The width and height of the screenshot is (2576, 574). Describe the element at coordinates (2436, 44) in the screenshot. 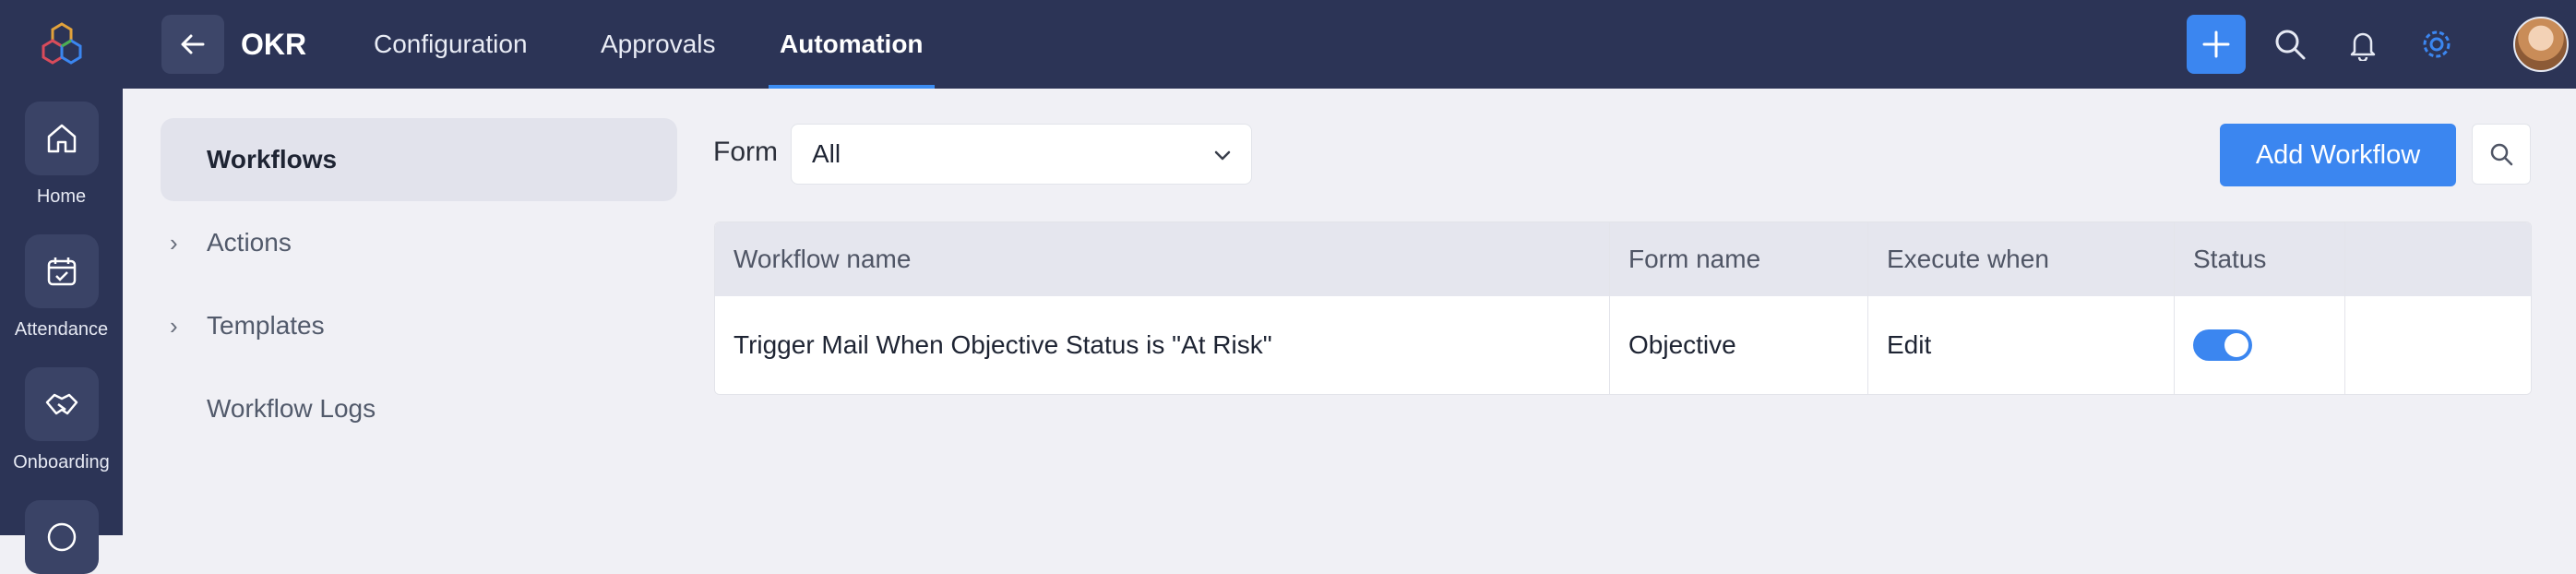

I see `gear-icon` at that location.